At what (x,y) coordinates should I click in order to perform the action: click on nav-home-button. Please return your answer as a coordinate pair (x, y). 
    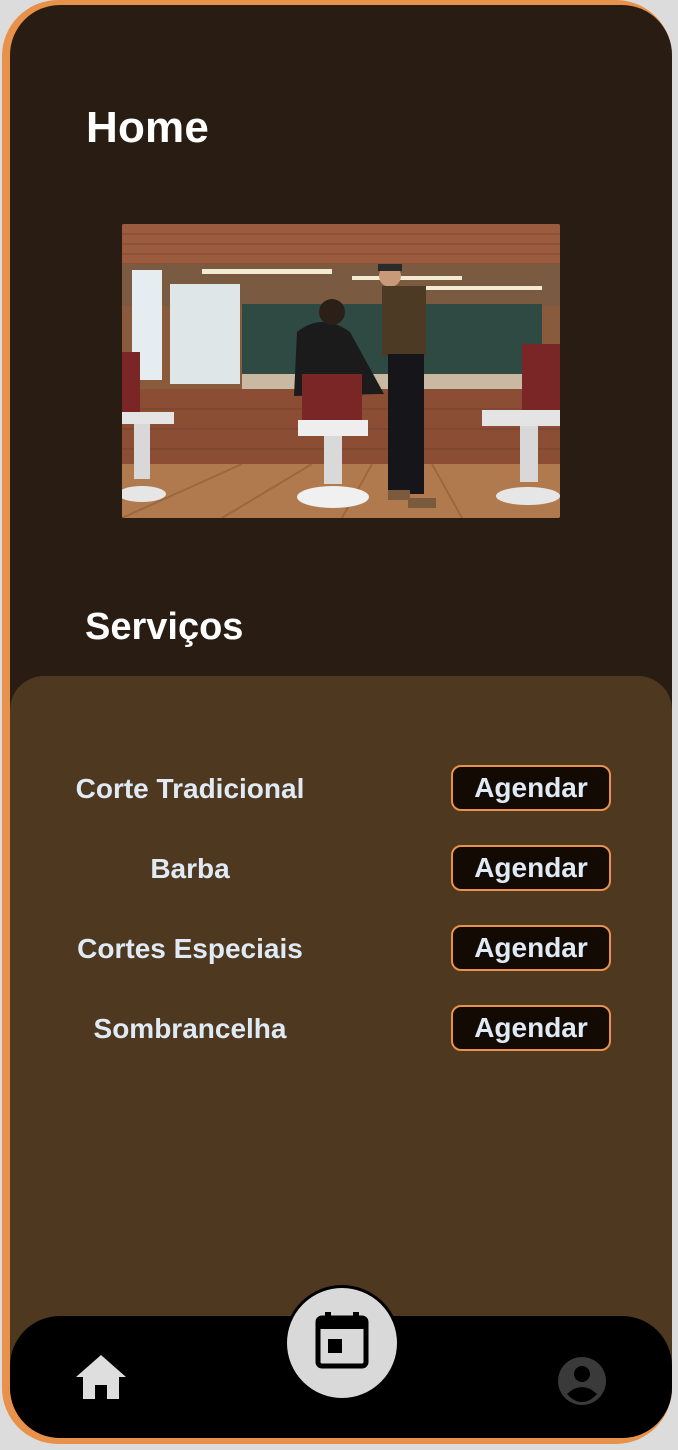
    Looking at the image, I should click on (101, 1377).